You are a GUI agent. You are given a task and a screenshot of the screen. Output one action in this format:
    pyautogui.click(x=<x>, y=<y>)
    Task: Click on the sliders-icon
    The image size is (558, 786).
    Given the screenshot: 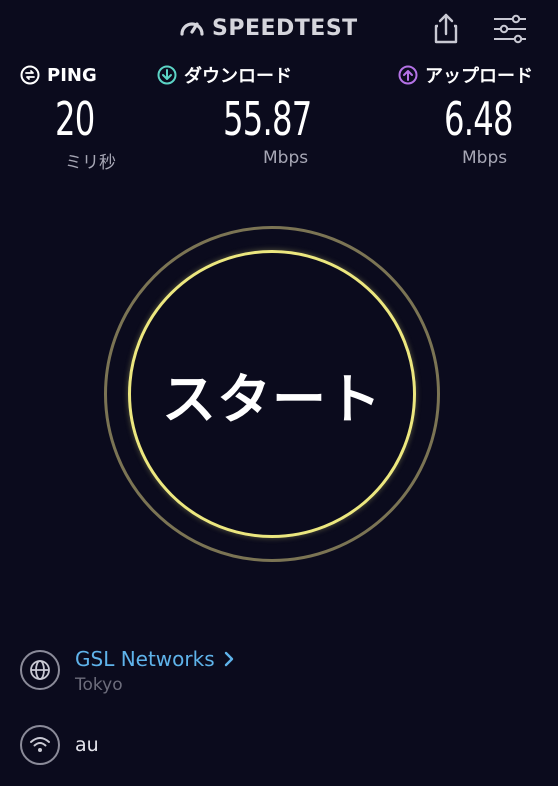 What is the action you would take?
    pyautogui.click(x=510, y=29)
    